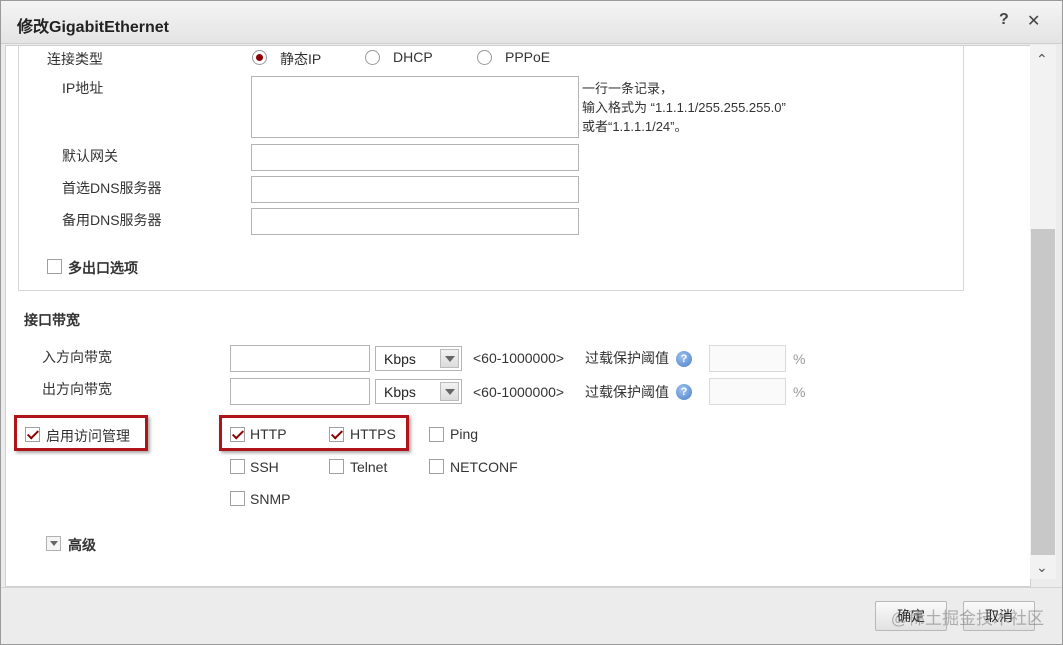 Image resolution: width=1063 pixels, height=645 pixels. What do you see at coordinates (519, 392) in the screenshot?
I see `outbound-range-hint: <60-1000000>` at bounding box center [519, 392].